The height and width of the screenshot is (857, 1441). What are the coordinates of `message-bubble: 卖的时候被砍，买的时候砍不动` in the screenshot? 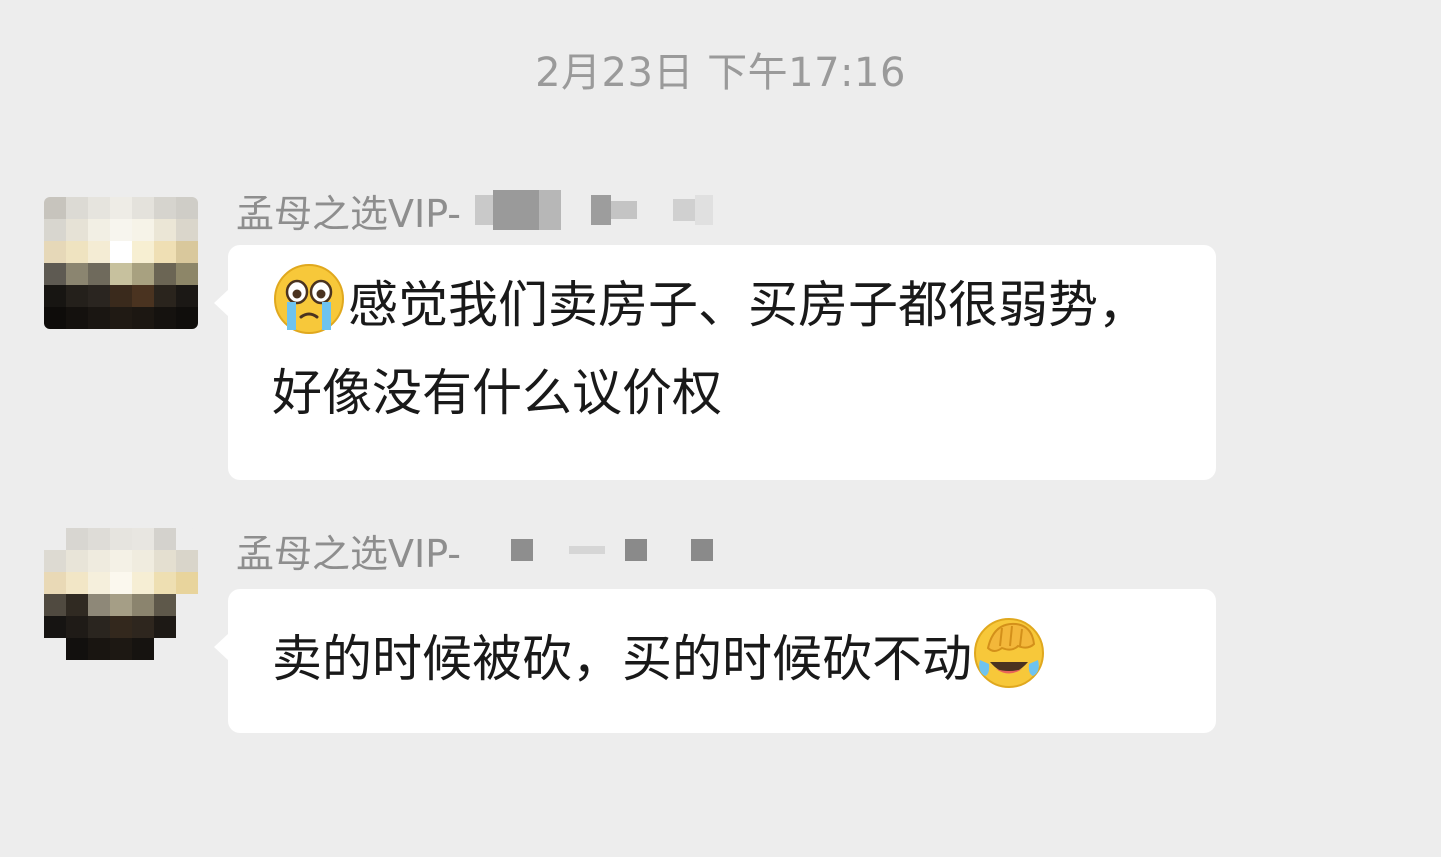 It's located at (715, 661).